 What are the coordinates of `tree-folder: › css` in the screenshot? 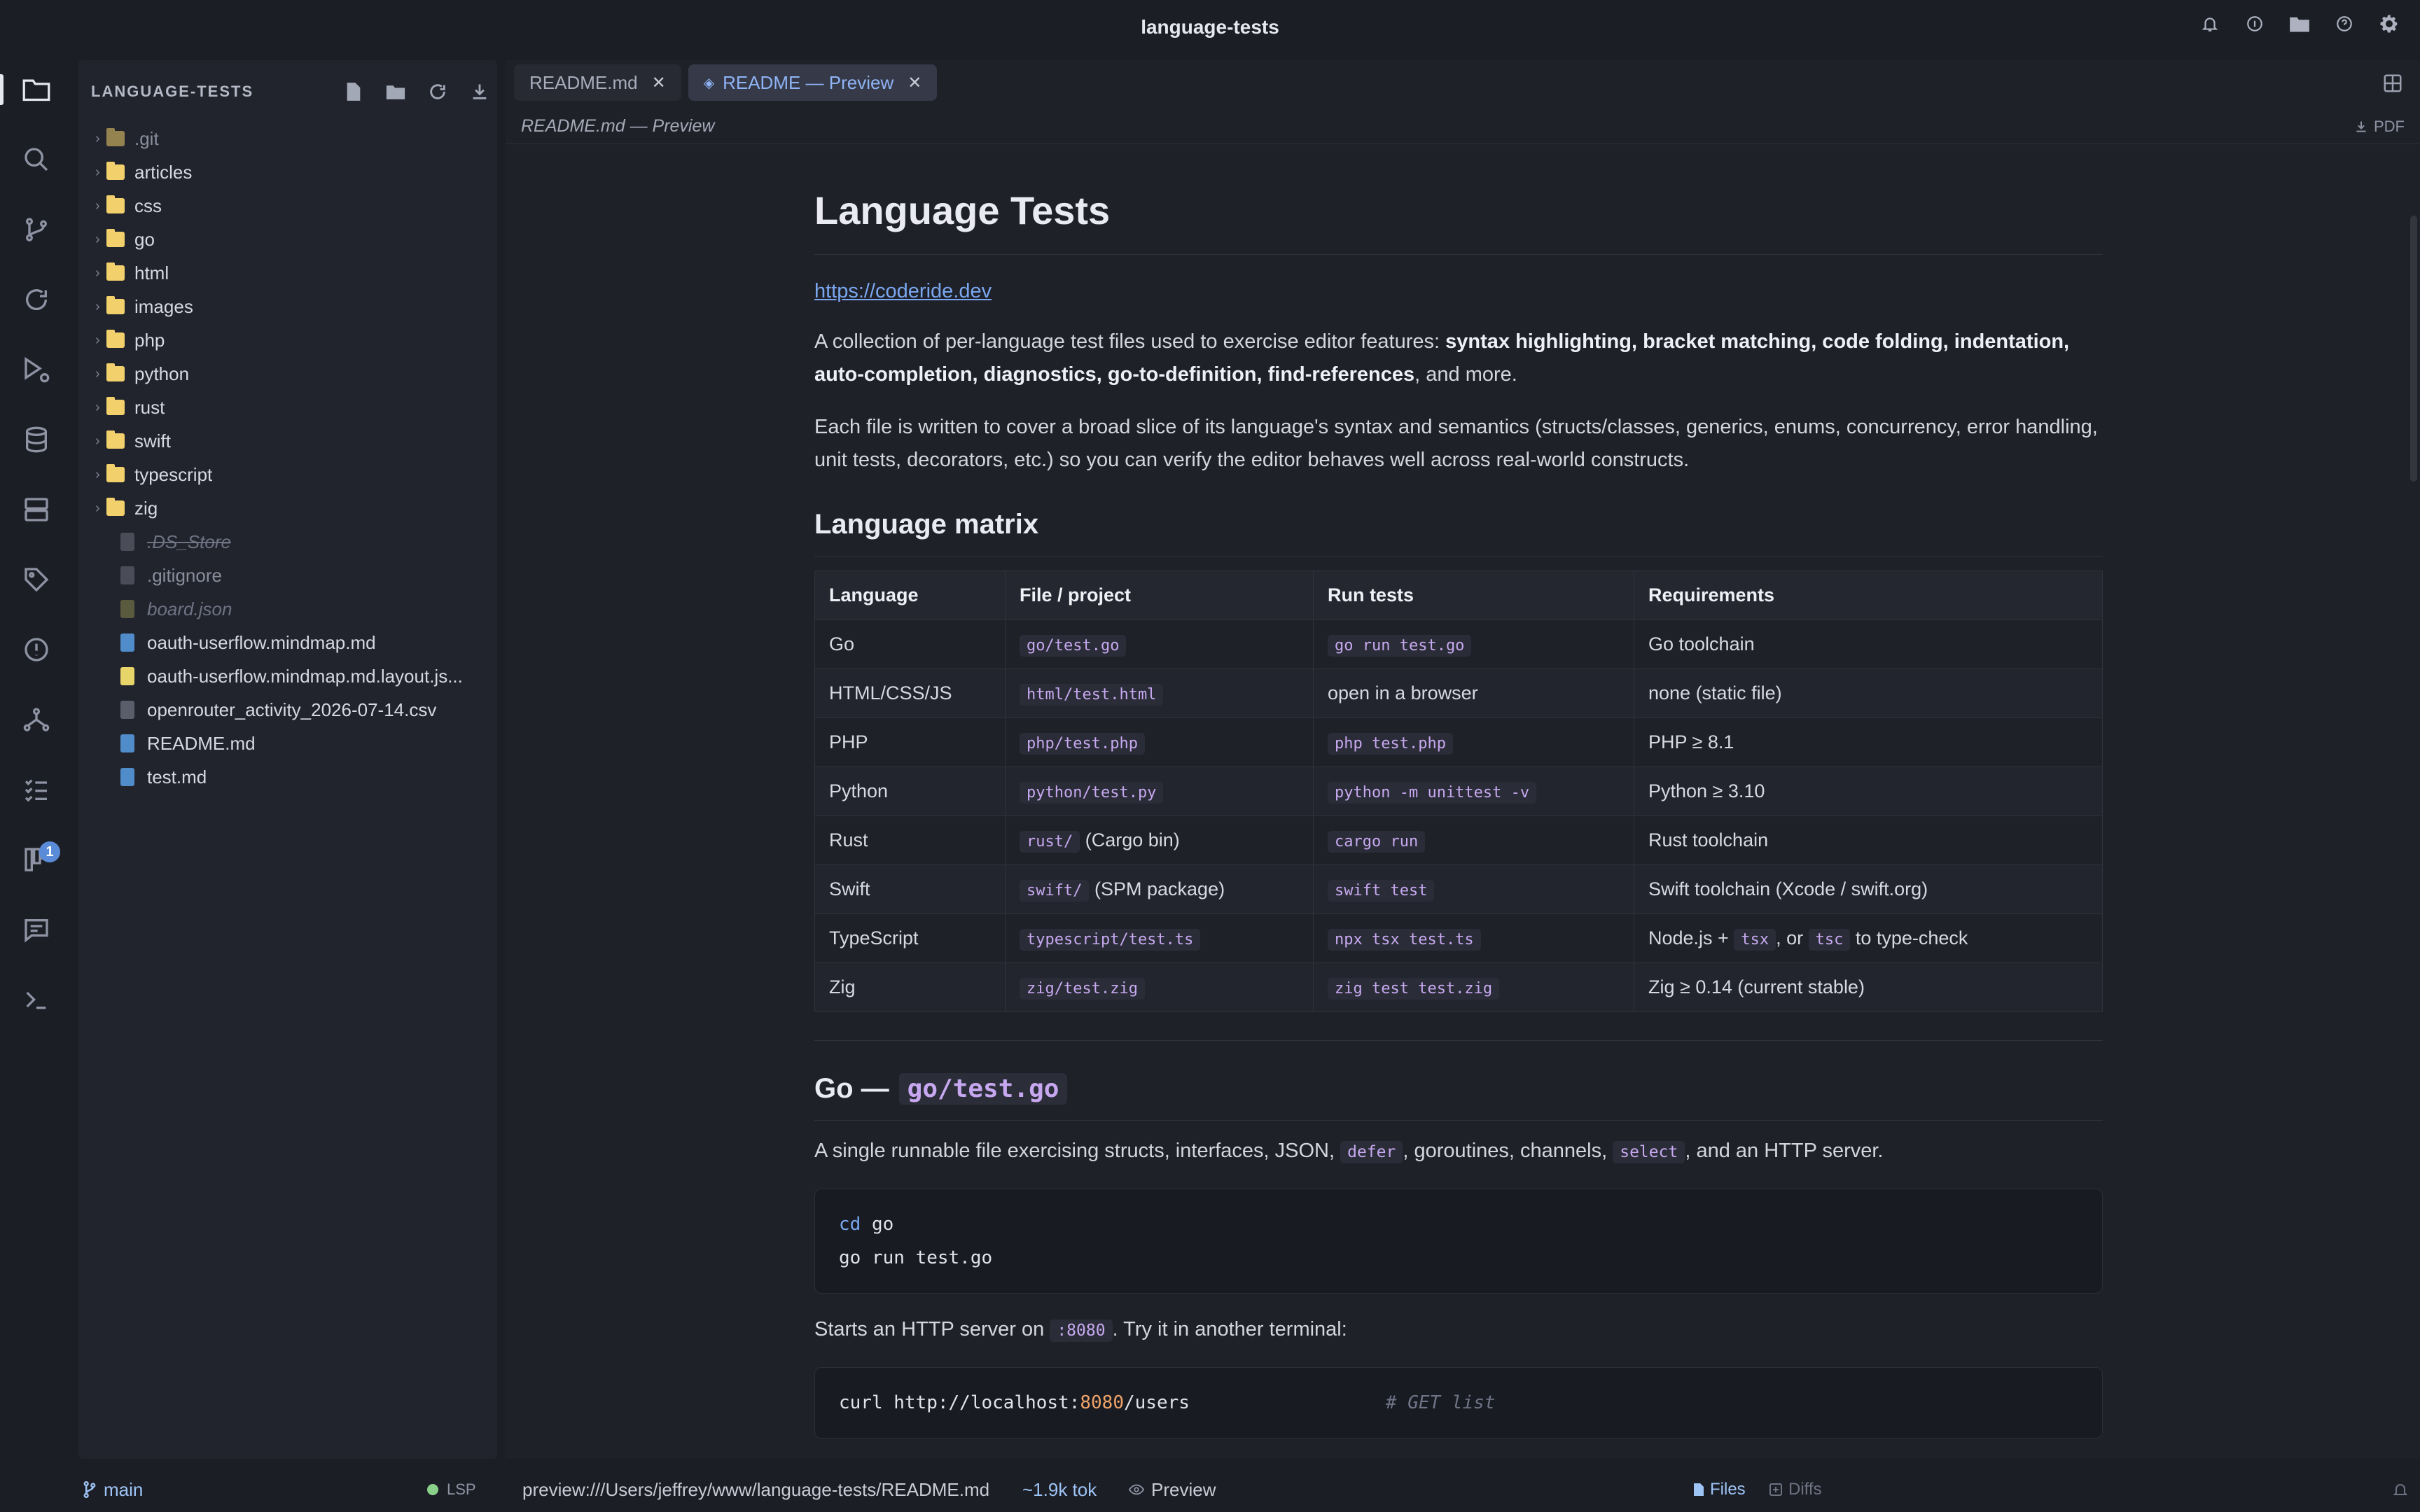 It's located at (287, 206).